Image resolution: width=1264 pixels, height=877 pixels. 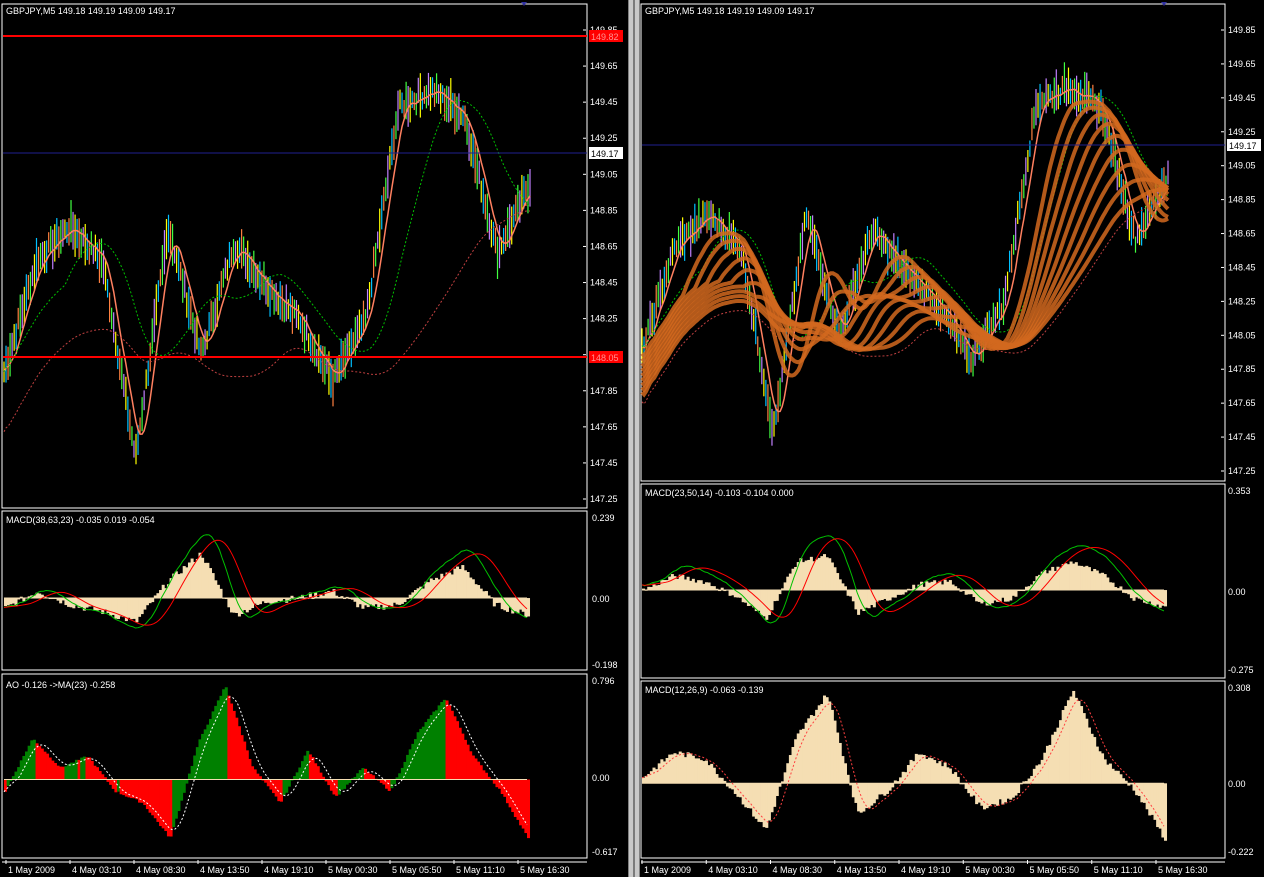 I want to click on price-tick-label: 148.25, so click(x=604, y=319).